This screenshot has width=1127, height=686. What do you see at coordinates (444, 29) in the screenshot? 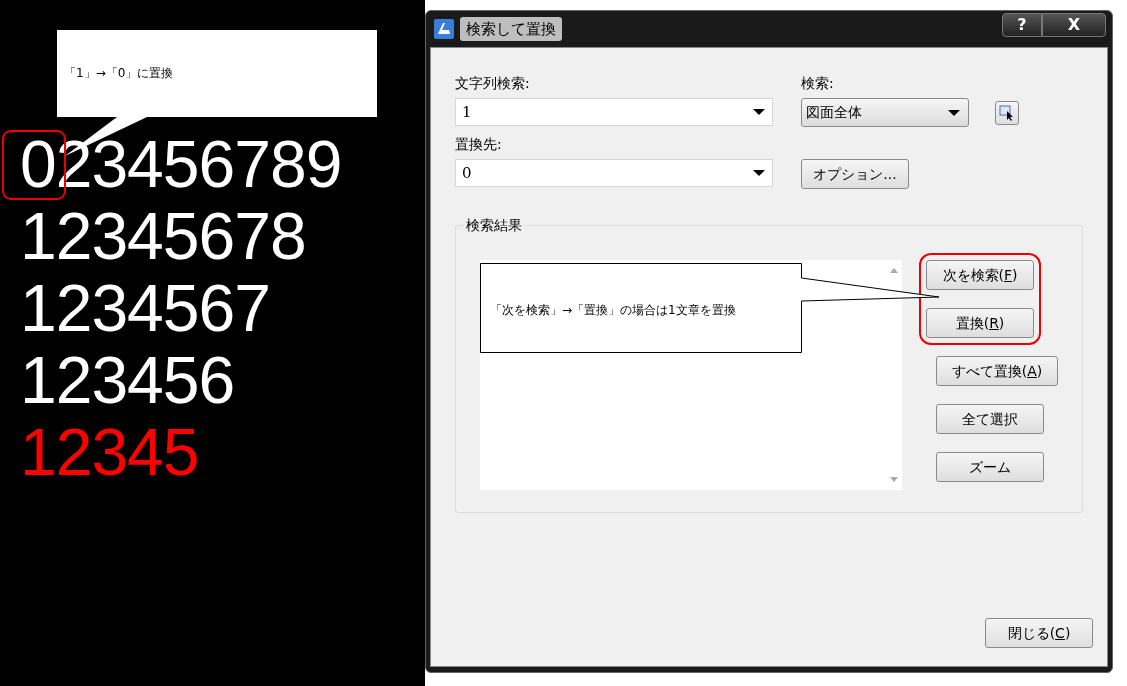
I see `app-logo-icon` at bounding box center [444, 29].